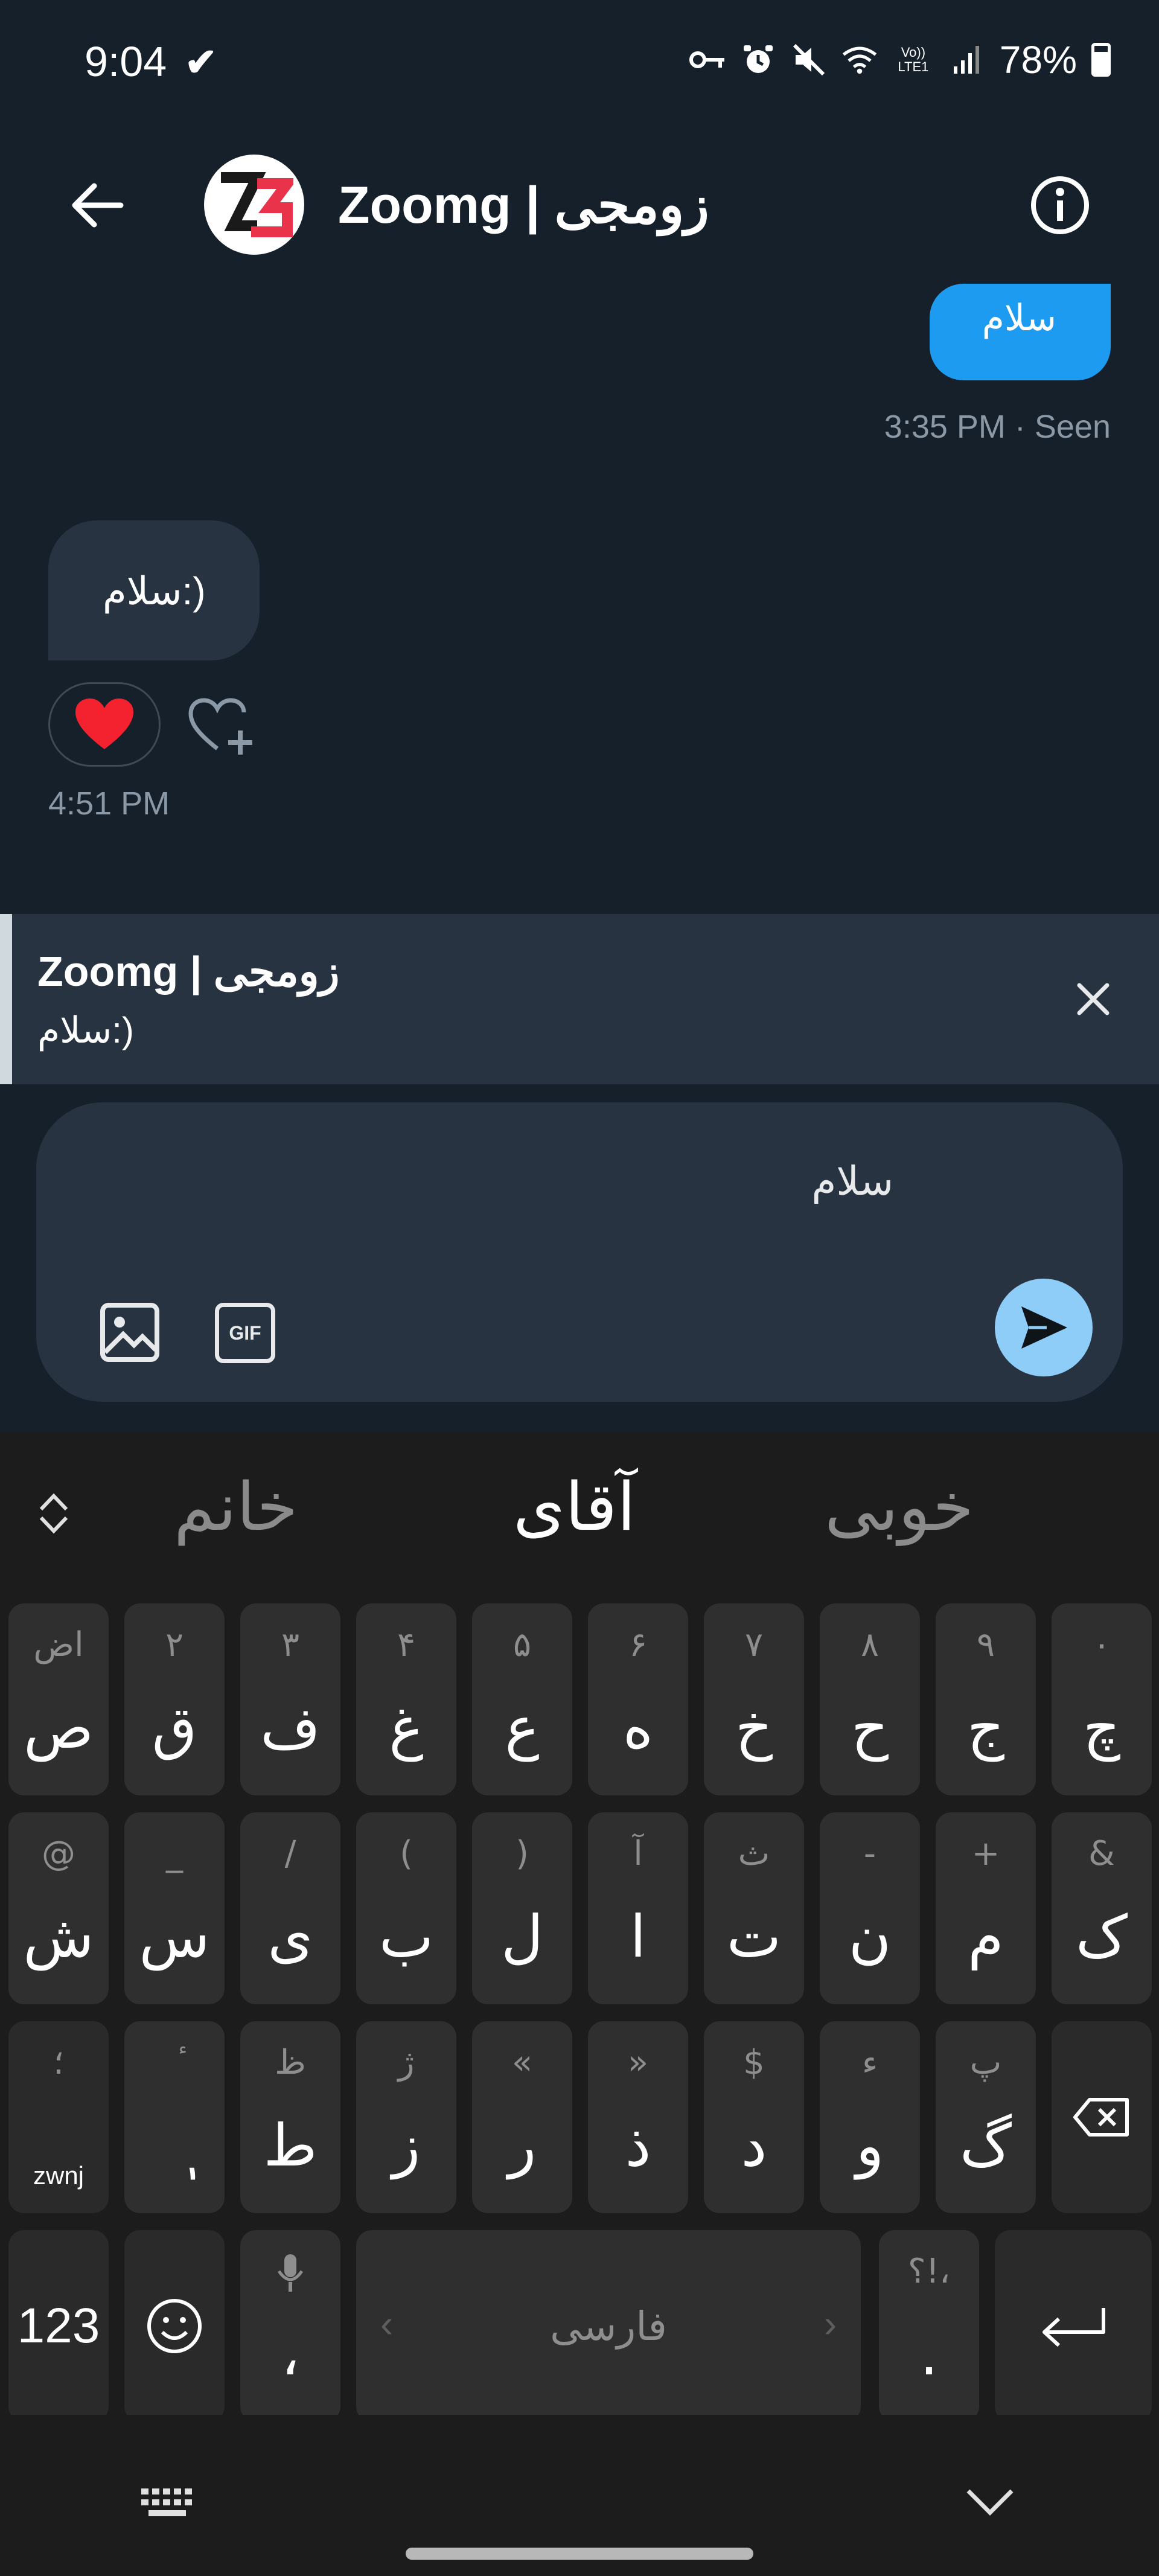 The height and width of the screenshot is (2576, 1159). Describe the element at coordinates (997, 427) in the screenshot. I see `outgoing-meta: 3:35 PM · Seen` at that location.